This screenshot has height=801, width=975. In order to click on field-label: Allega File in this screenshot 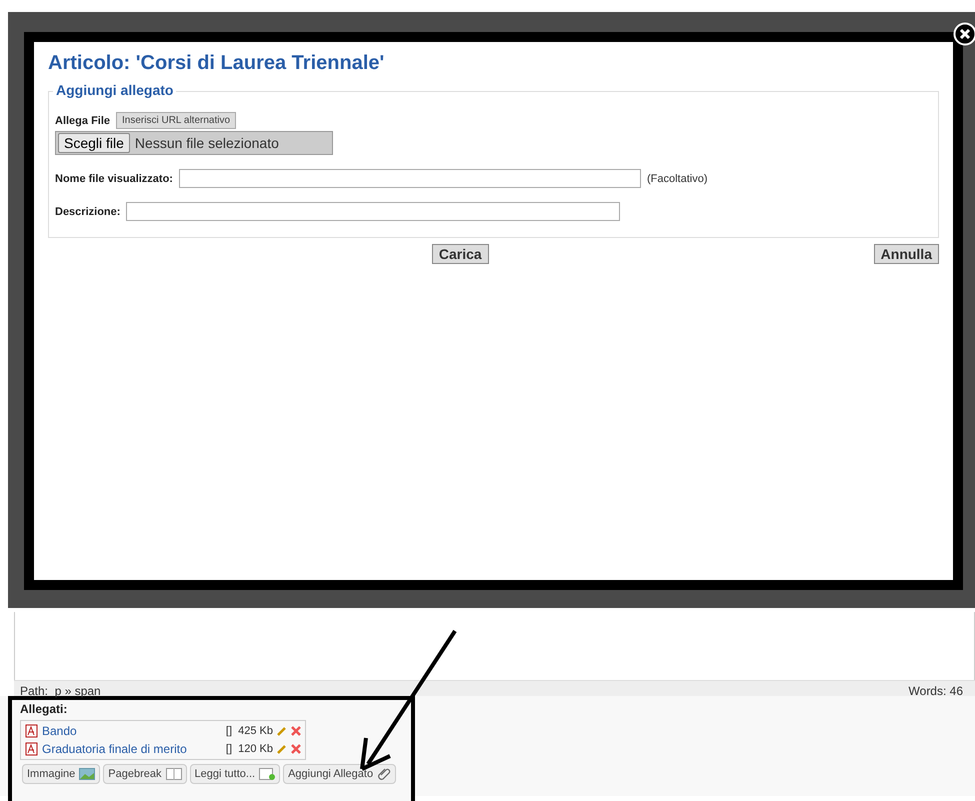, I will do `click(82, 120)`.